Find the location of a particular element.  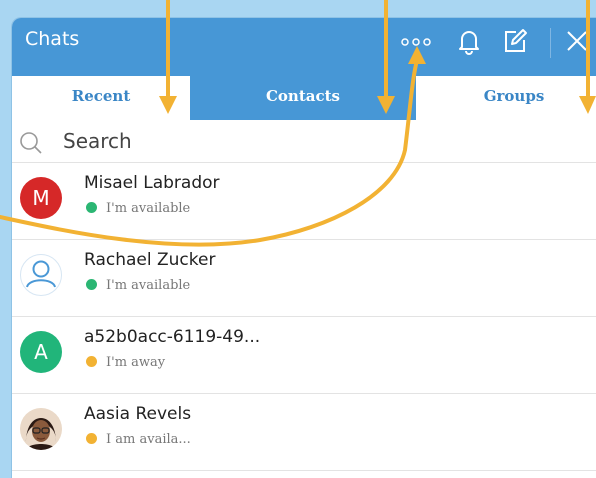

window-title: Chats is located at coordinates (52, 39).